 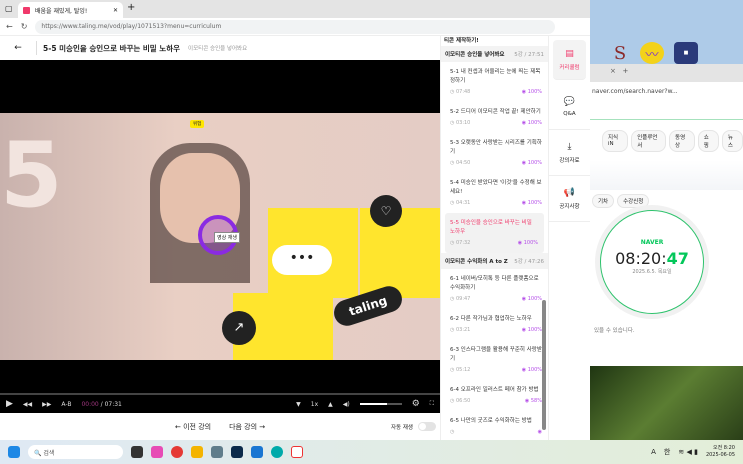 I want to click on naver-tab: 뉴스, so click(x=732, y=141).